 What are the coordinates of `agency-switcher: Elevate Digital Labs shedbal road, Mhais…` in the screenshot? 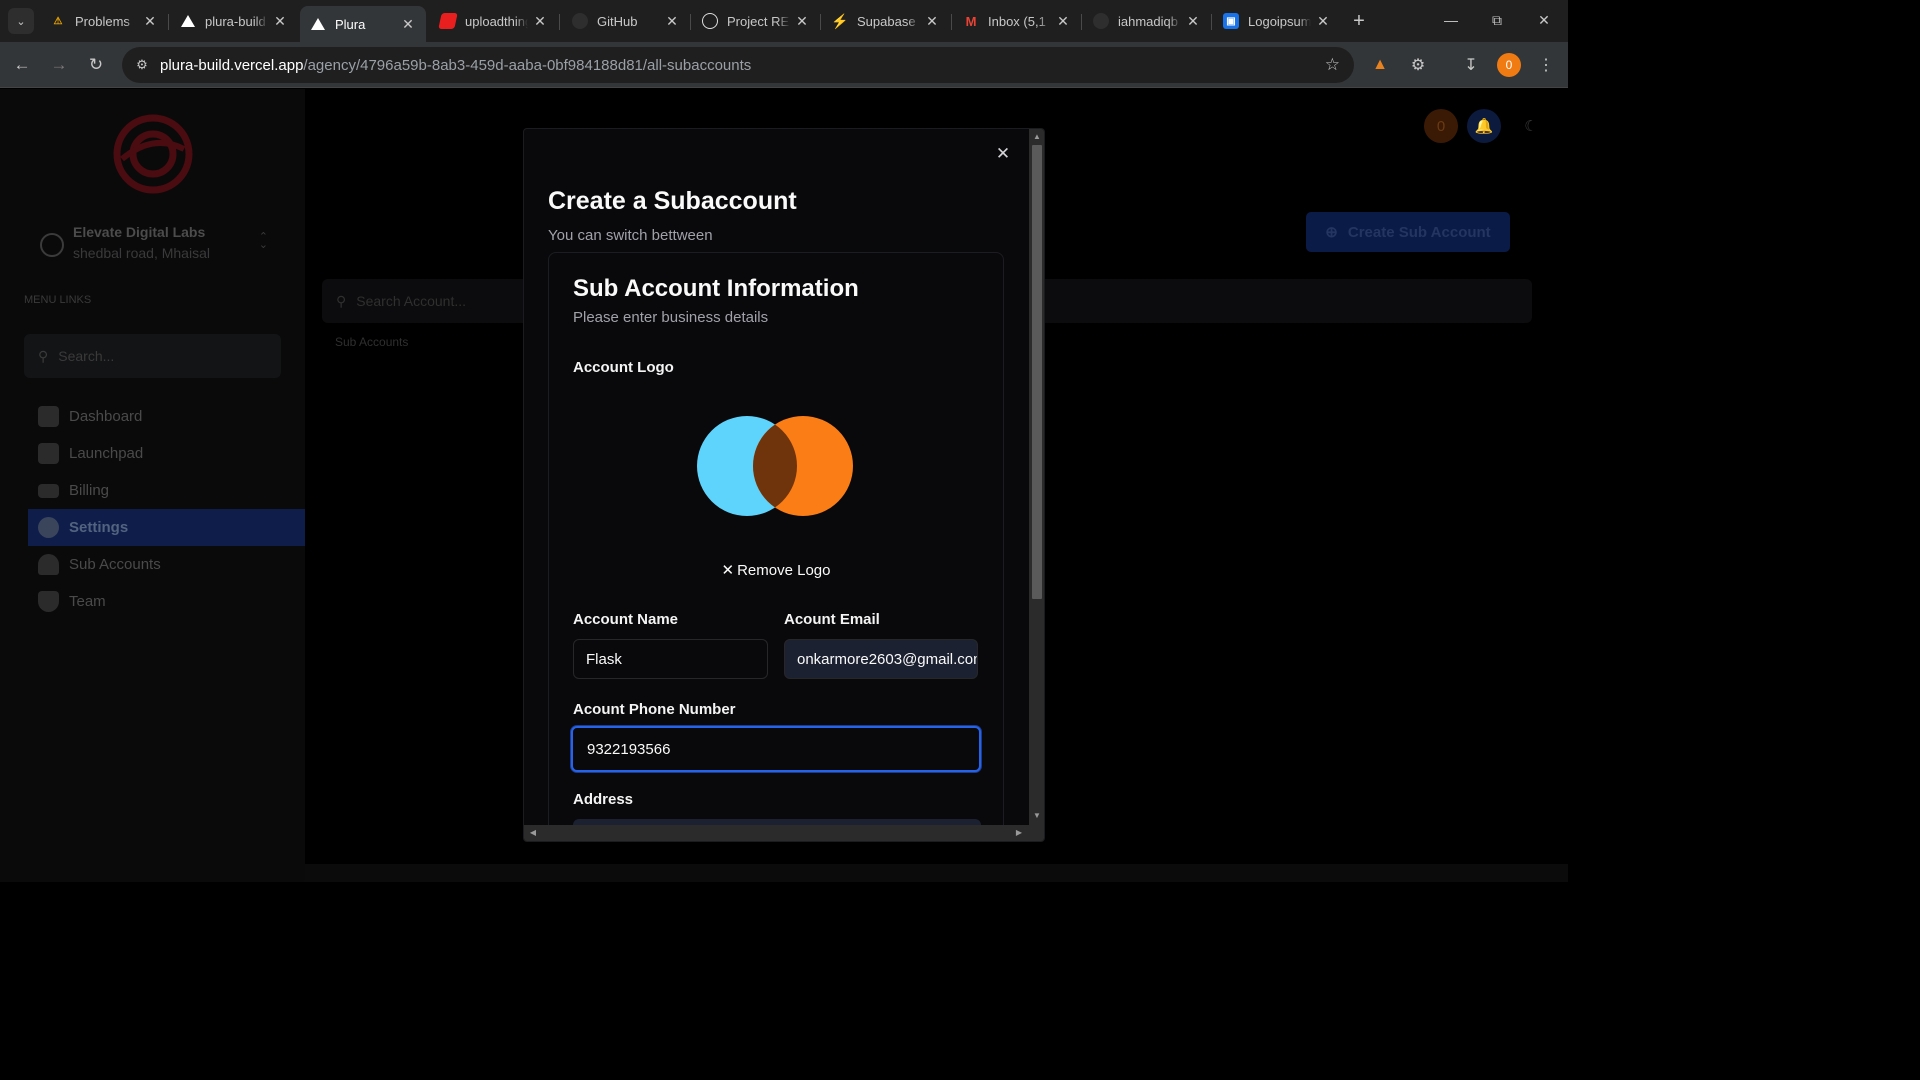 It's located at (153, 244).